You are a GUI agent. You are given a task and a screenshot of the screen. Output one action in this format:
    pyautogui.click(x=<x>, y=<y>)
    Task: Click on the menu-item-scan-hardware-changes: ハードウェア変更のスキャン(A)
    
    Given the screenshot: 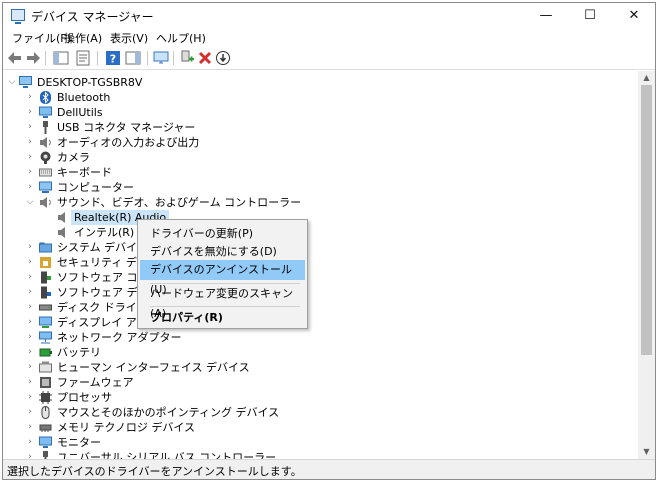 What is the action you would take?
    pyautogui.click(x=222, y=302)
    